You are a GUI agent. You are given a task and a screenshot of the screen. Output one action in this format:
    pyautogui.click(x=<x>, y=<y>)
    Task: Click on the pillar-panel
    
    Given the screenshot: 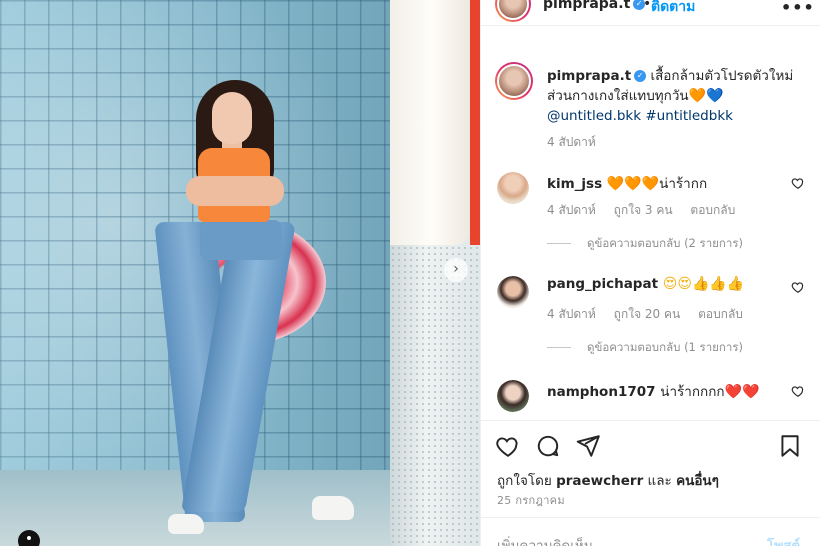 What is the action you would take?
    pyautogui.click(x=431, y=122)
    